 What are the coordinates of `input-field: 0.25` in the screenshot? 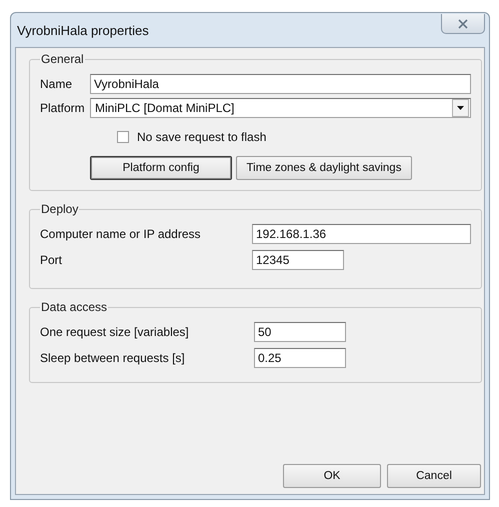 It's located at (300, 358).